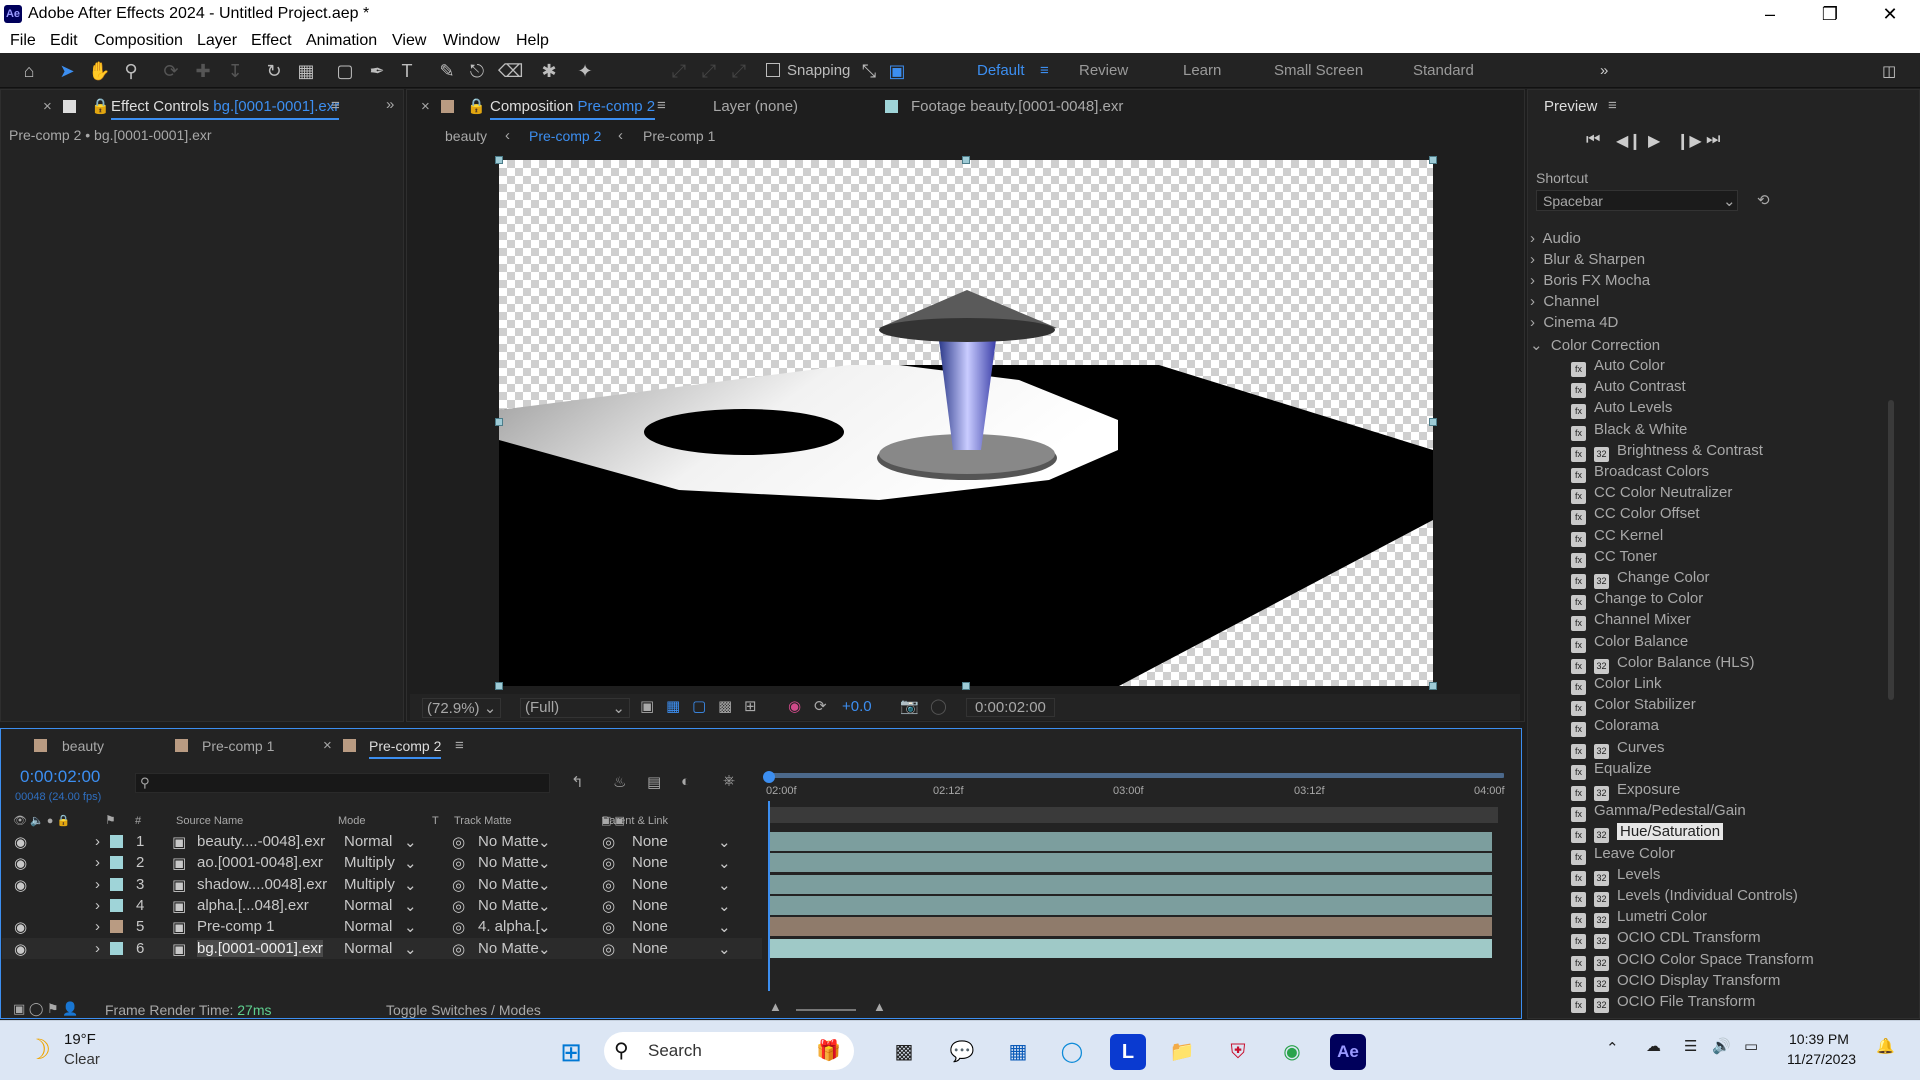  What do you see at coordinates (647, 706) in the screenshot?
I see `fast-preview-icon: ▣` at bounding box center [647, 706].